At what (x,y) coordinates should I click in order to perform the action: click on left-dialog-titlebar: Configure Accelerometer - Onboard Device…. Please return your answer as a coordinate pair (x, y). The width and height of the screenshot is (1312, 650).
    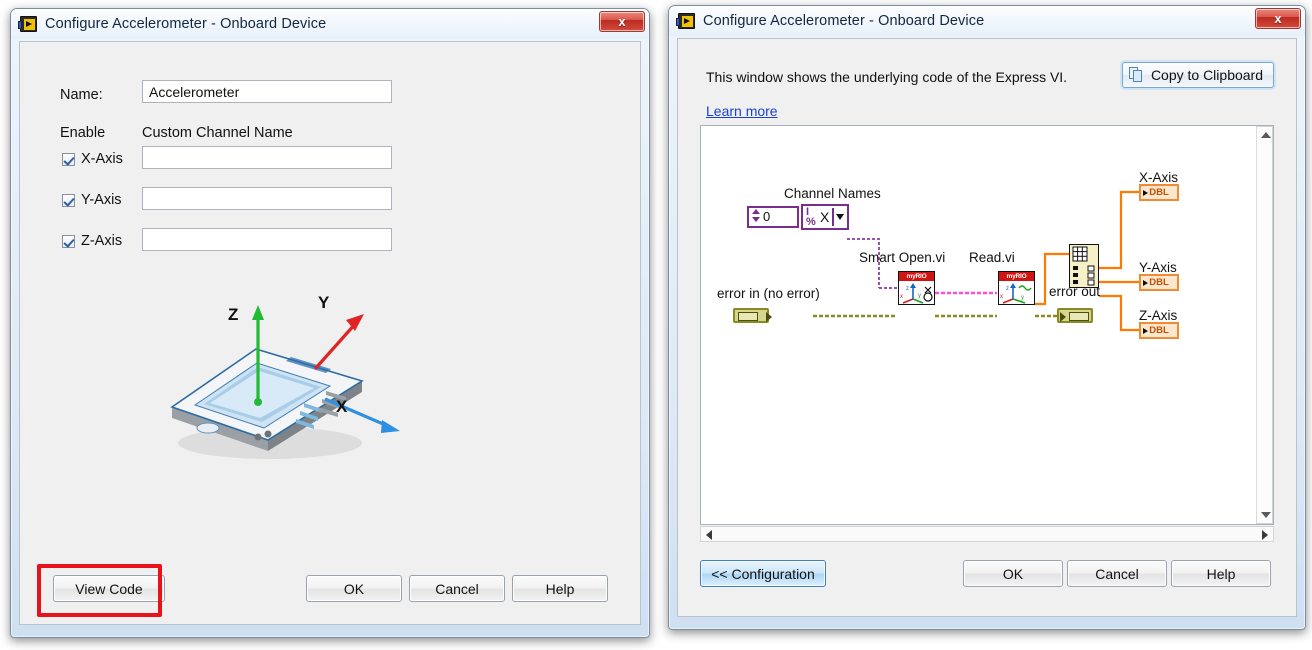
    Looking at the image, I should click on (330, 24).